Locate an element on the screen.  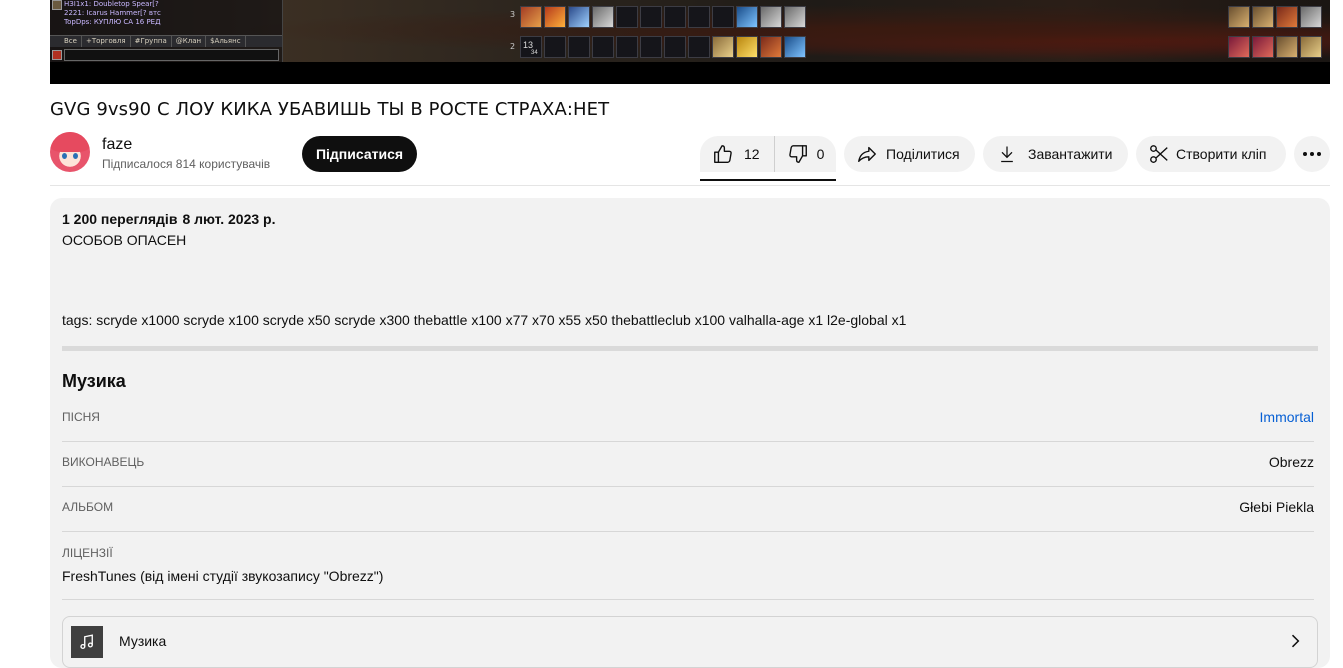
download-button: Завантажити is located at coordinates (1055, 154).